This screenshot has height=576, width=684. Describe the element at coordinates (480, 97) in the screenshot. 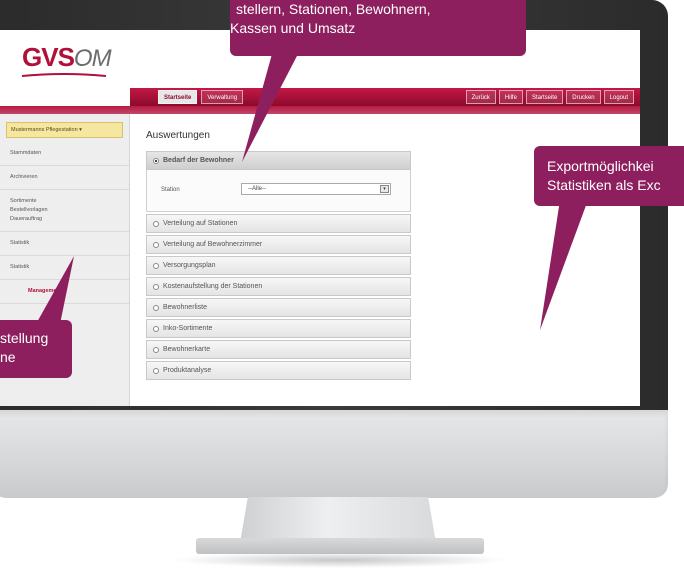

I see `menu-back-button: Zurück` at that location.